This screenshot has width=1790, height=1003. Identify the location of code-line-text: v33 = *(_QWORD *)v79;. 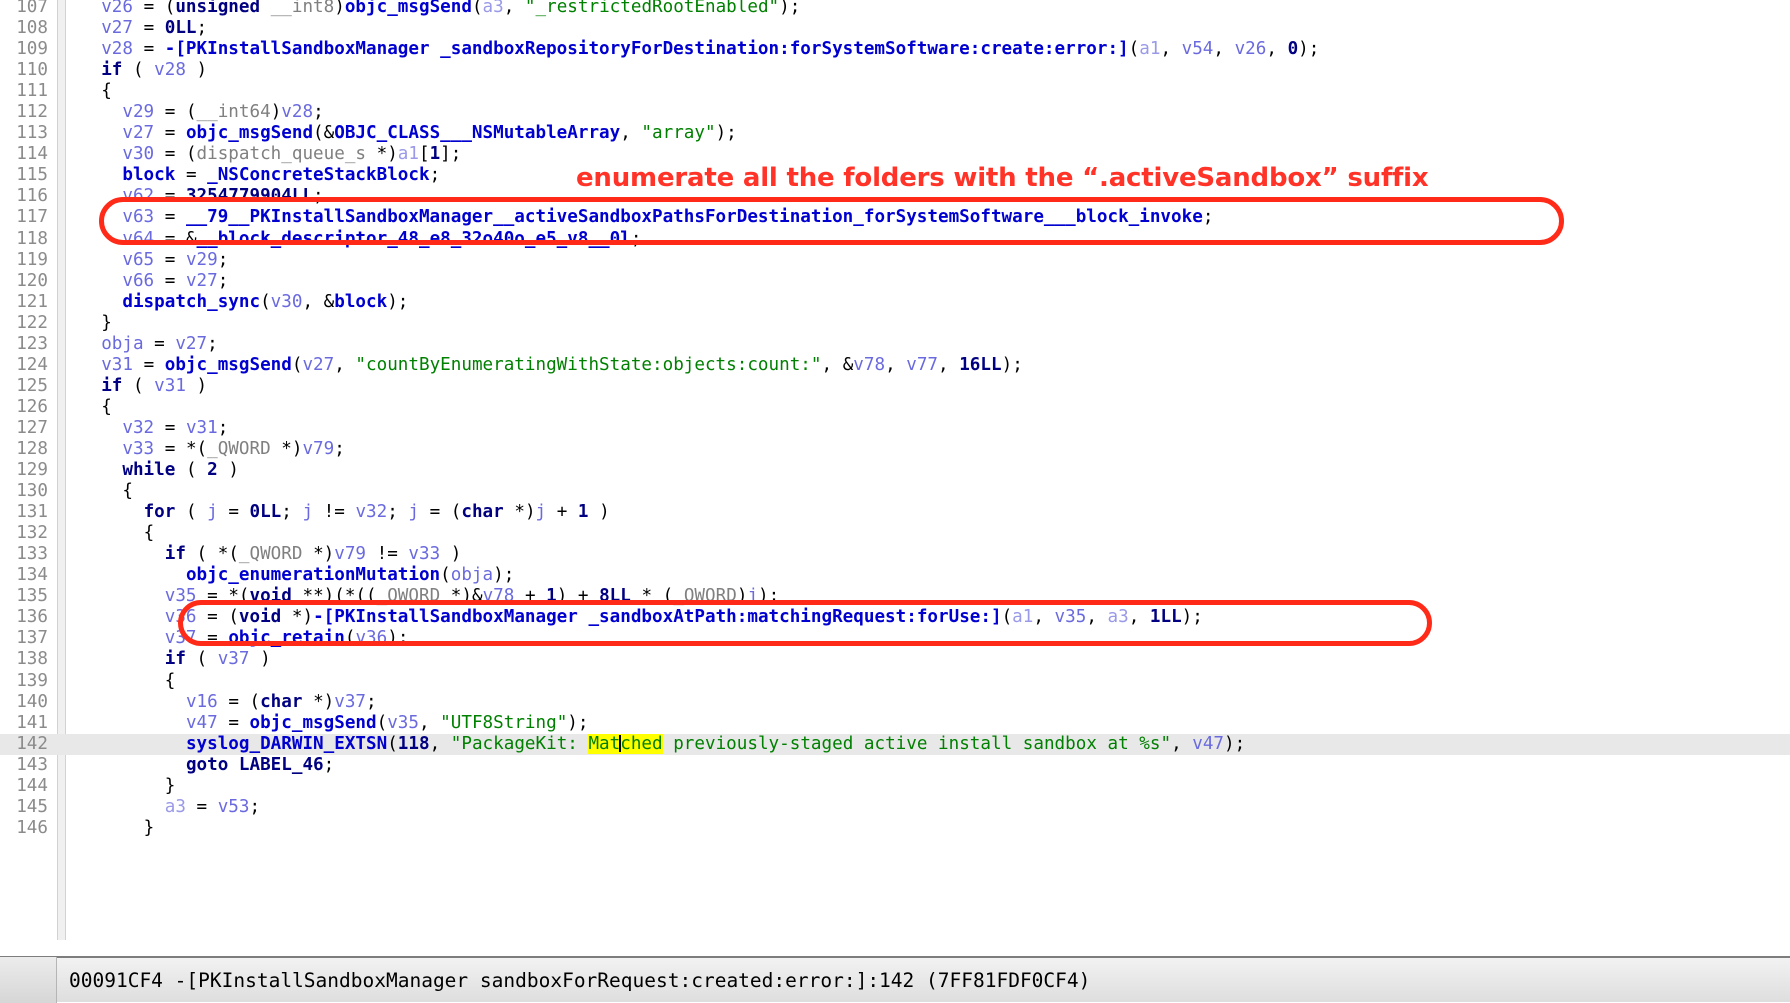
(200, 449).